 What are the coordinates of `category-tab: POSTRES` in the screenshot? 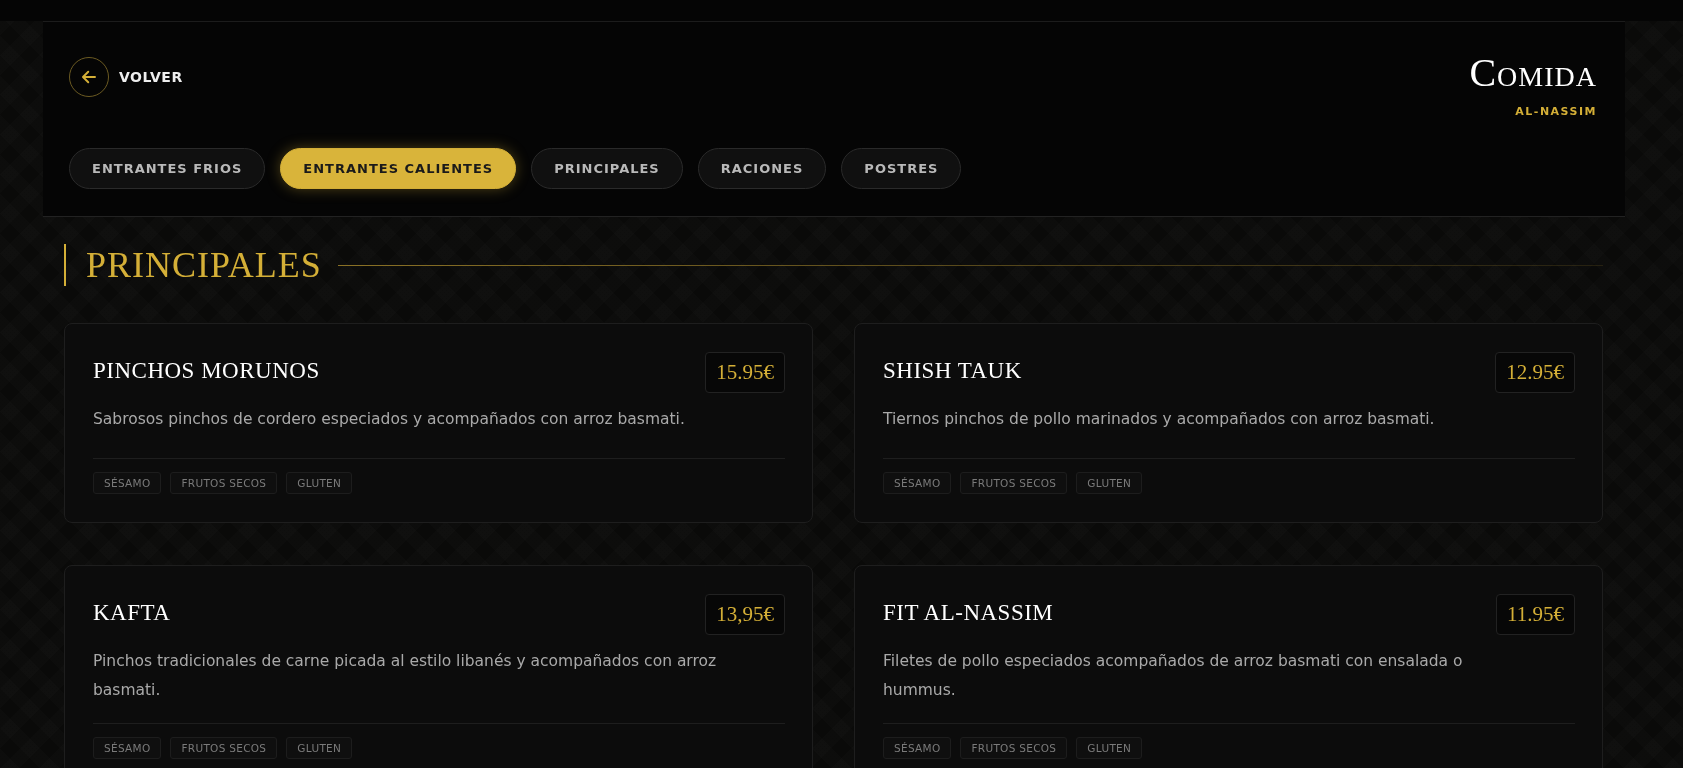 It's located at (901, 168).